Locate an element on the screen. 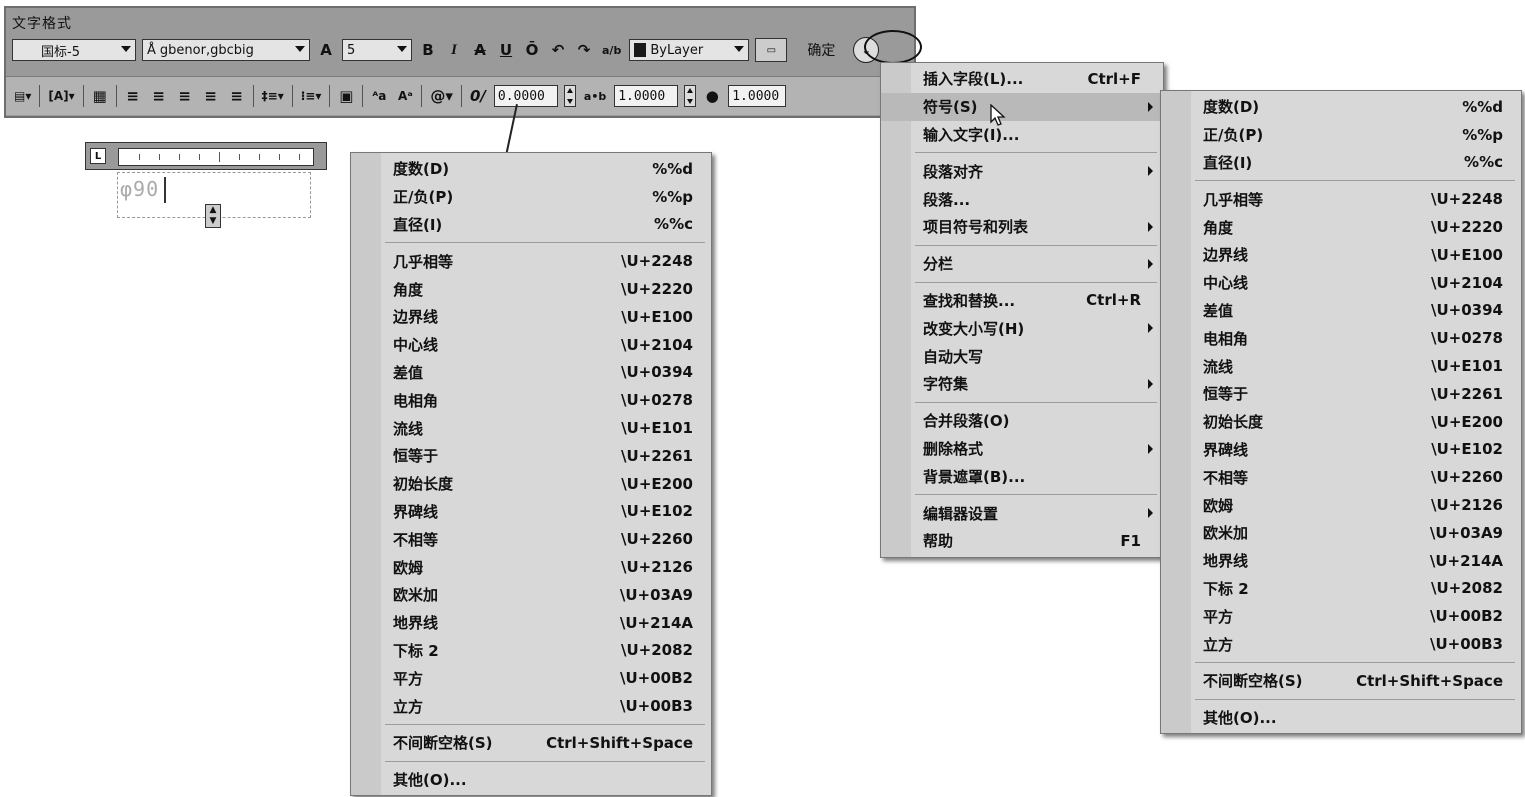  resize-handle-icon: ▲ ▼ is located at coordinates (213, 216).